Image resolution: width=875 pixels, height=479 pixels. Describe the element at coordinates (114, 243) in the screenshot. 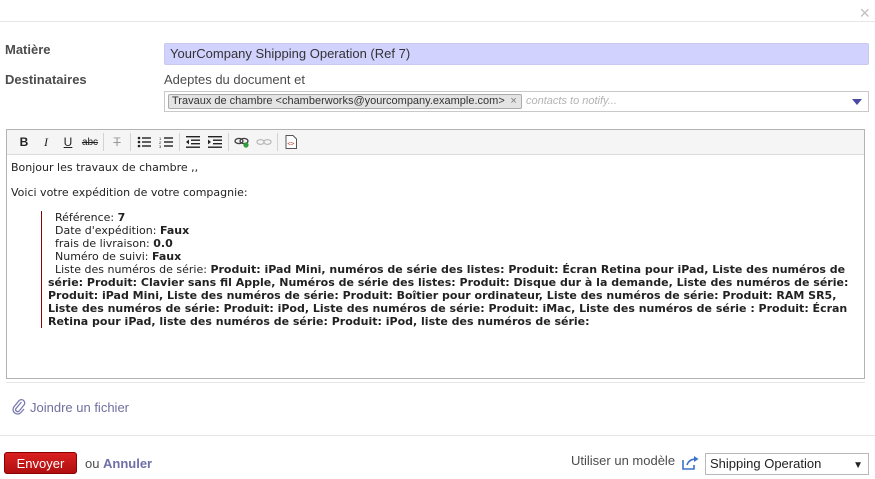

I see `delivery-fee-line: frais de livraison: 0.0` at that location.